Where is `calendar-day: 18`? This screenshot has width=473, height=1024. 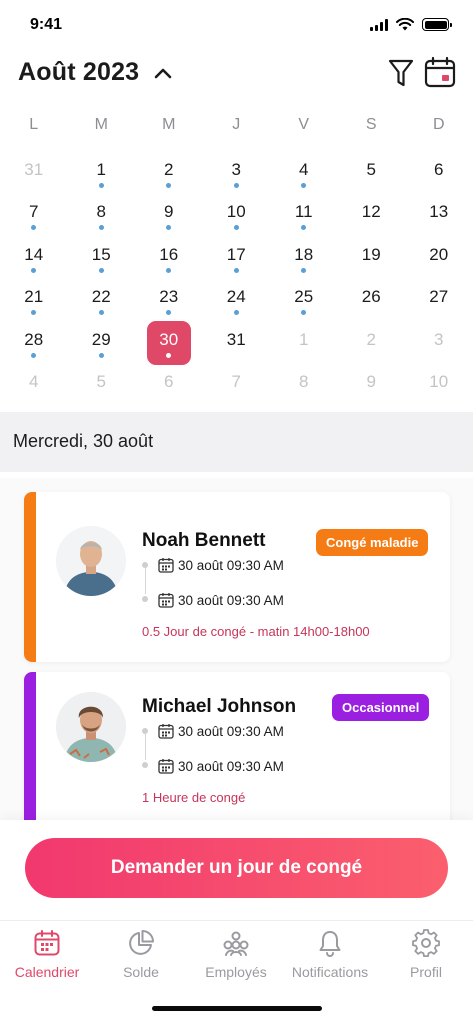 calendar-day: 18 is located at coordinates (304, 258).